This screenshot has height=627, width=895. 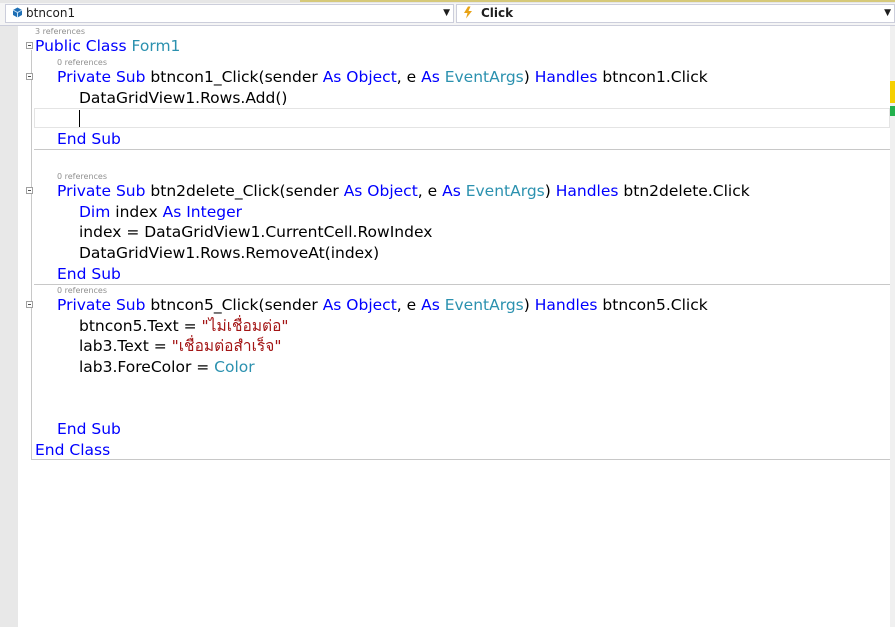 I want to click on code-line: Dim index As Integer, so click(x=160, y=212).